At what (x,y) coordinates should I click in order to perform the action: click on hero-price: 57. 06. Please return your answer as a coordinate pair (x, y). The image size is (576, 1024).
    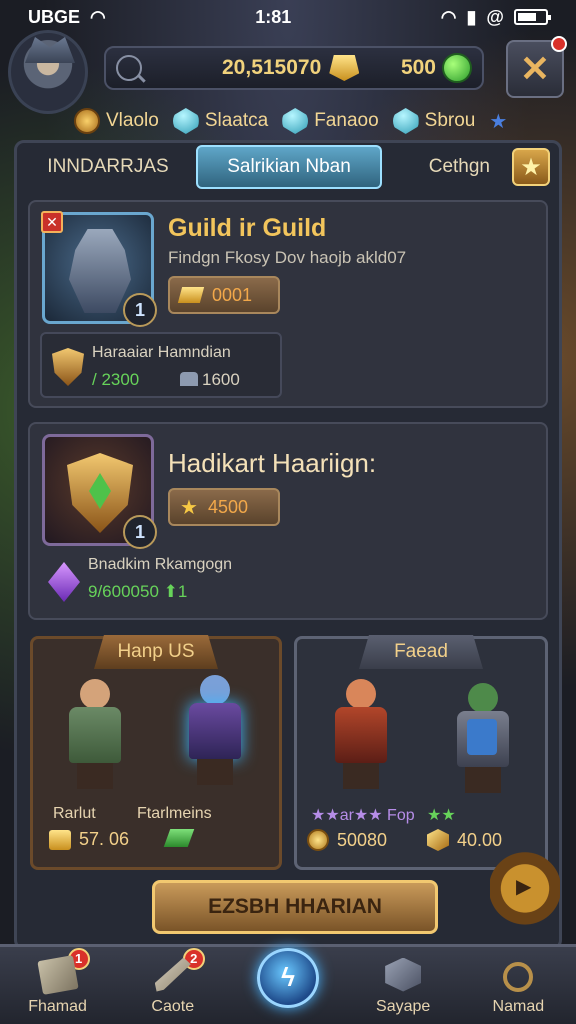
    Looking at the image, I should click on (89, 839).